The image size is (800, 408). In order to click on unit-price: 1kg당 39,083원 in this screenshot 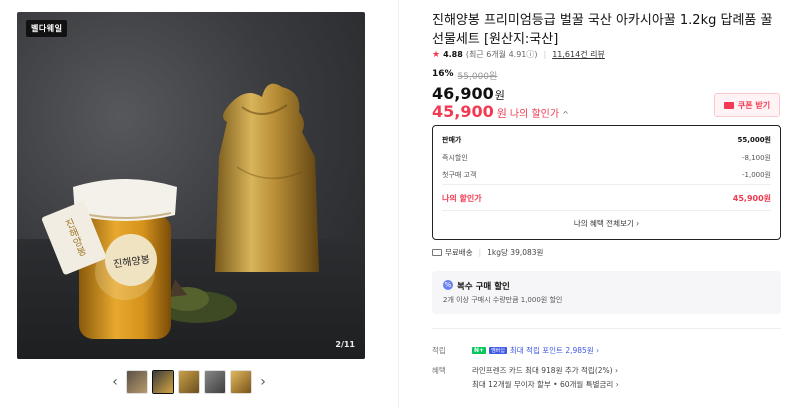, I will do `click(515, 252)`.